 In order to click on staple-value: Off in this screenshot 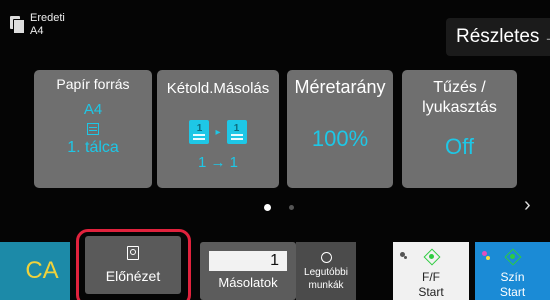, I will do `click(459, 146)`.